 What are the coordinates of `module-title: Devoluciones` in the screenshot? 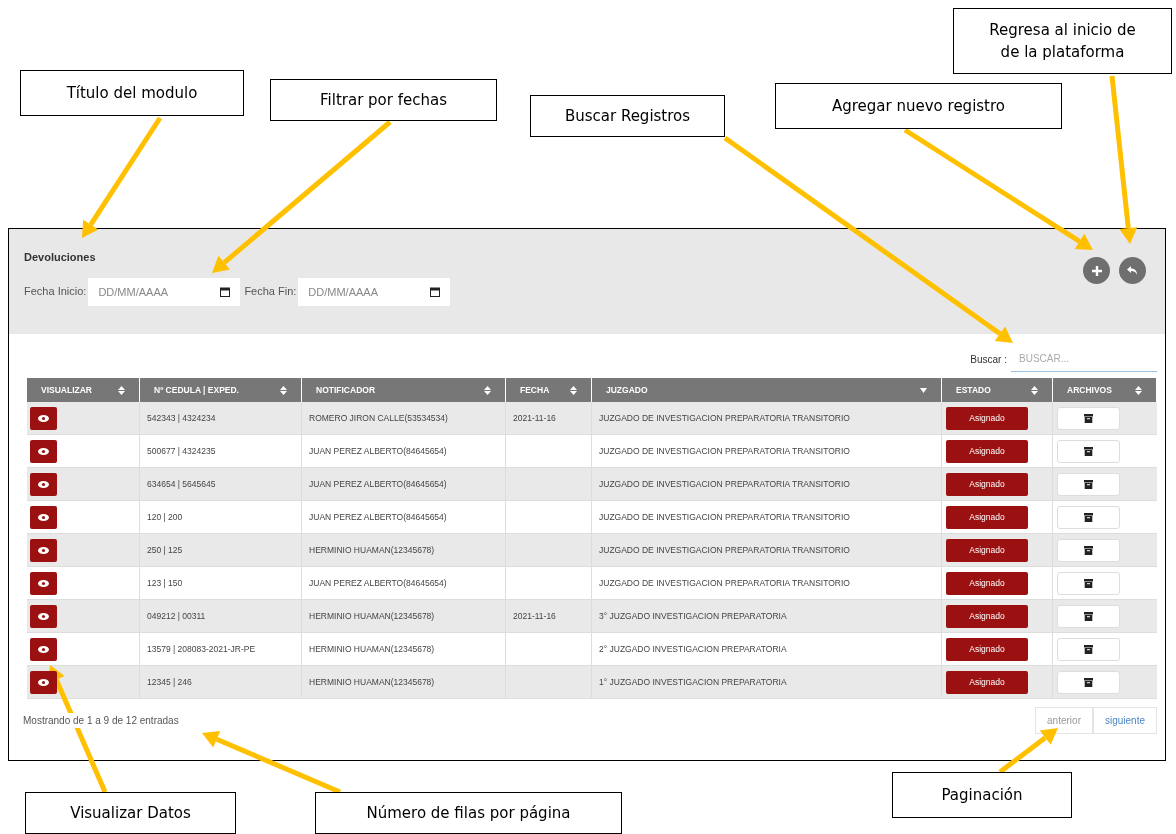 It's located at (60, 257).